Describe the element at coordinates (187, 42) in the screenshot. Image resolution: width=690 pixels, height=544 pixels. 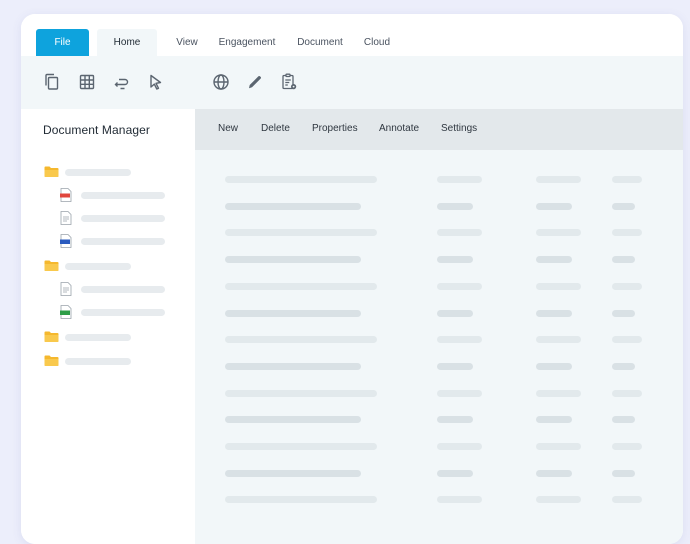
I see `tab-view: View` at that location.